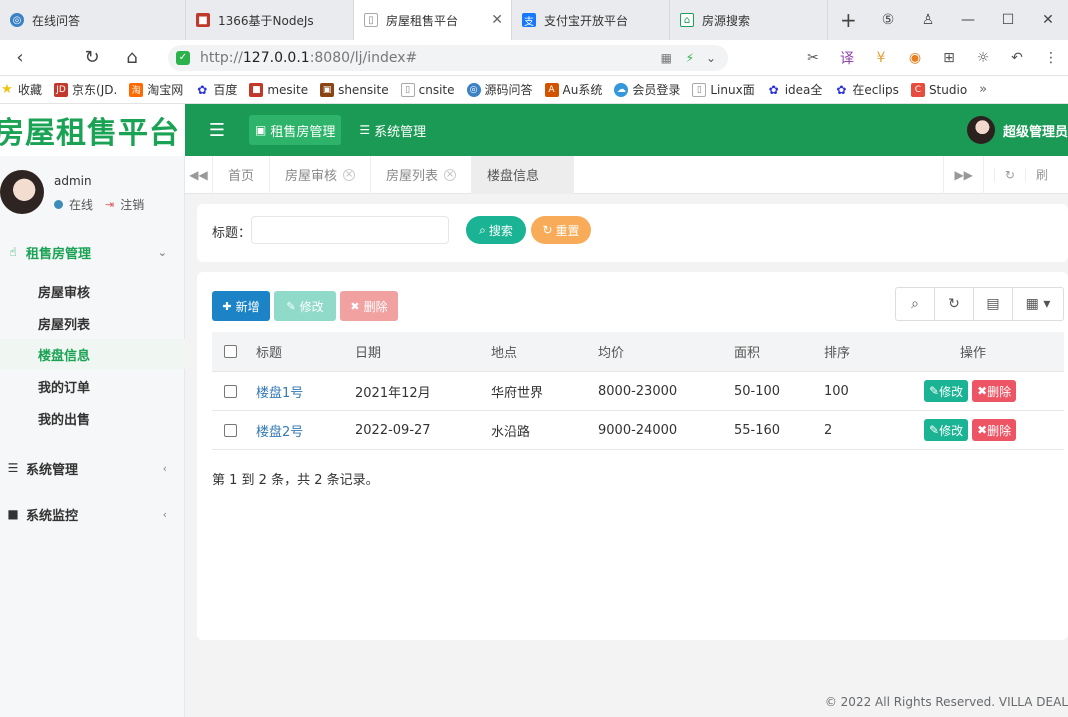 Image resolution: width=1068 pixels, height=717 pixels. What do you see at coordinates (269, 351) in the screenshot?
I see `column-header: 标题` at bounding box center [269, 351].